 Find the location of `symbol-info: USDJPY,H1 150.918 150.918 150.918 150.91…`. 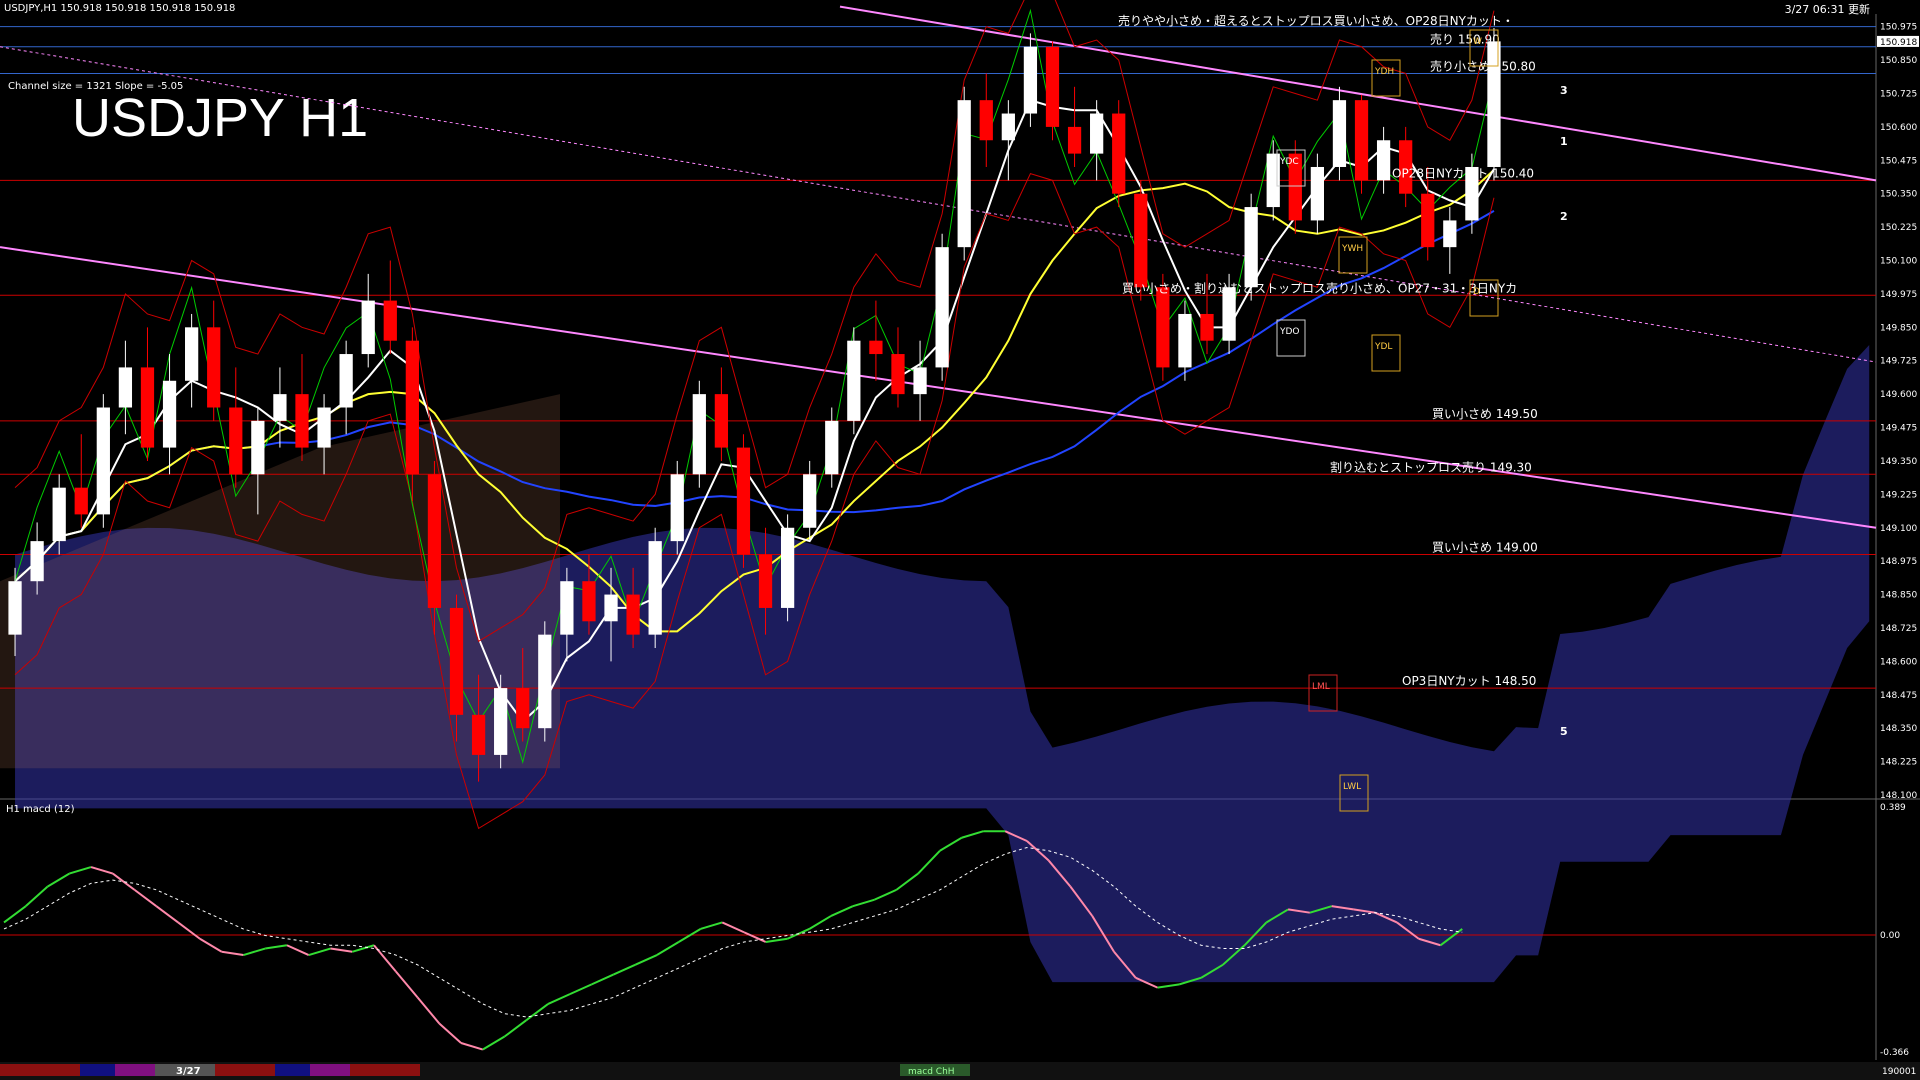

symbol-info: USDJPY,H1 150.918 150.918 150.918 150.91… is located at coordinates (119, 8).